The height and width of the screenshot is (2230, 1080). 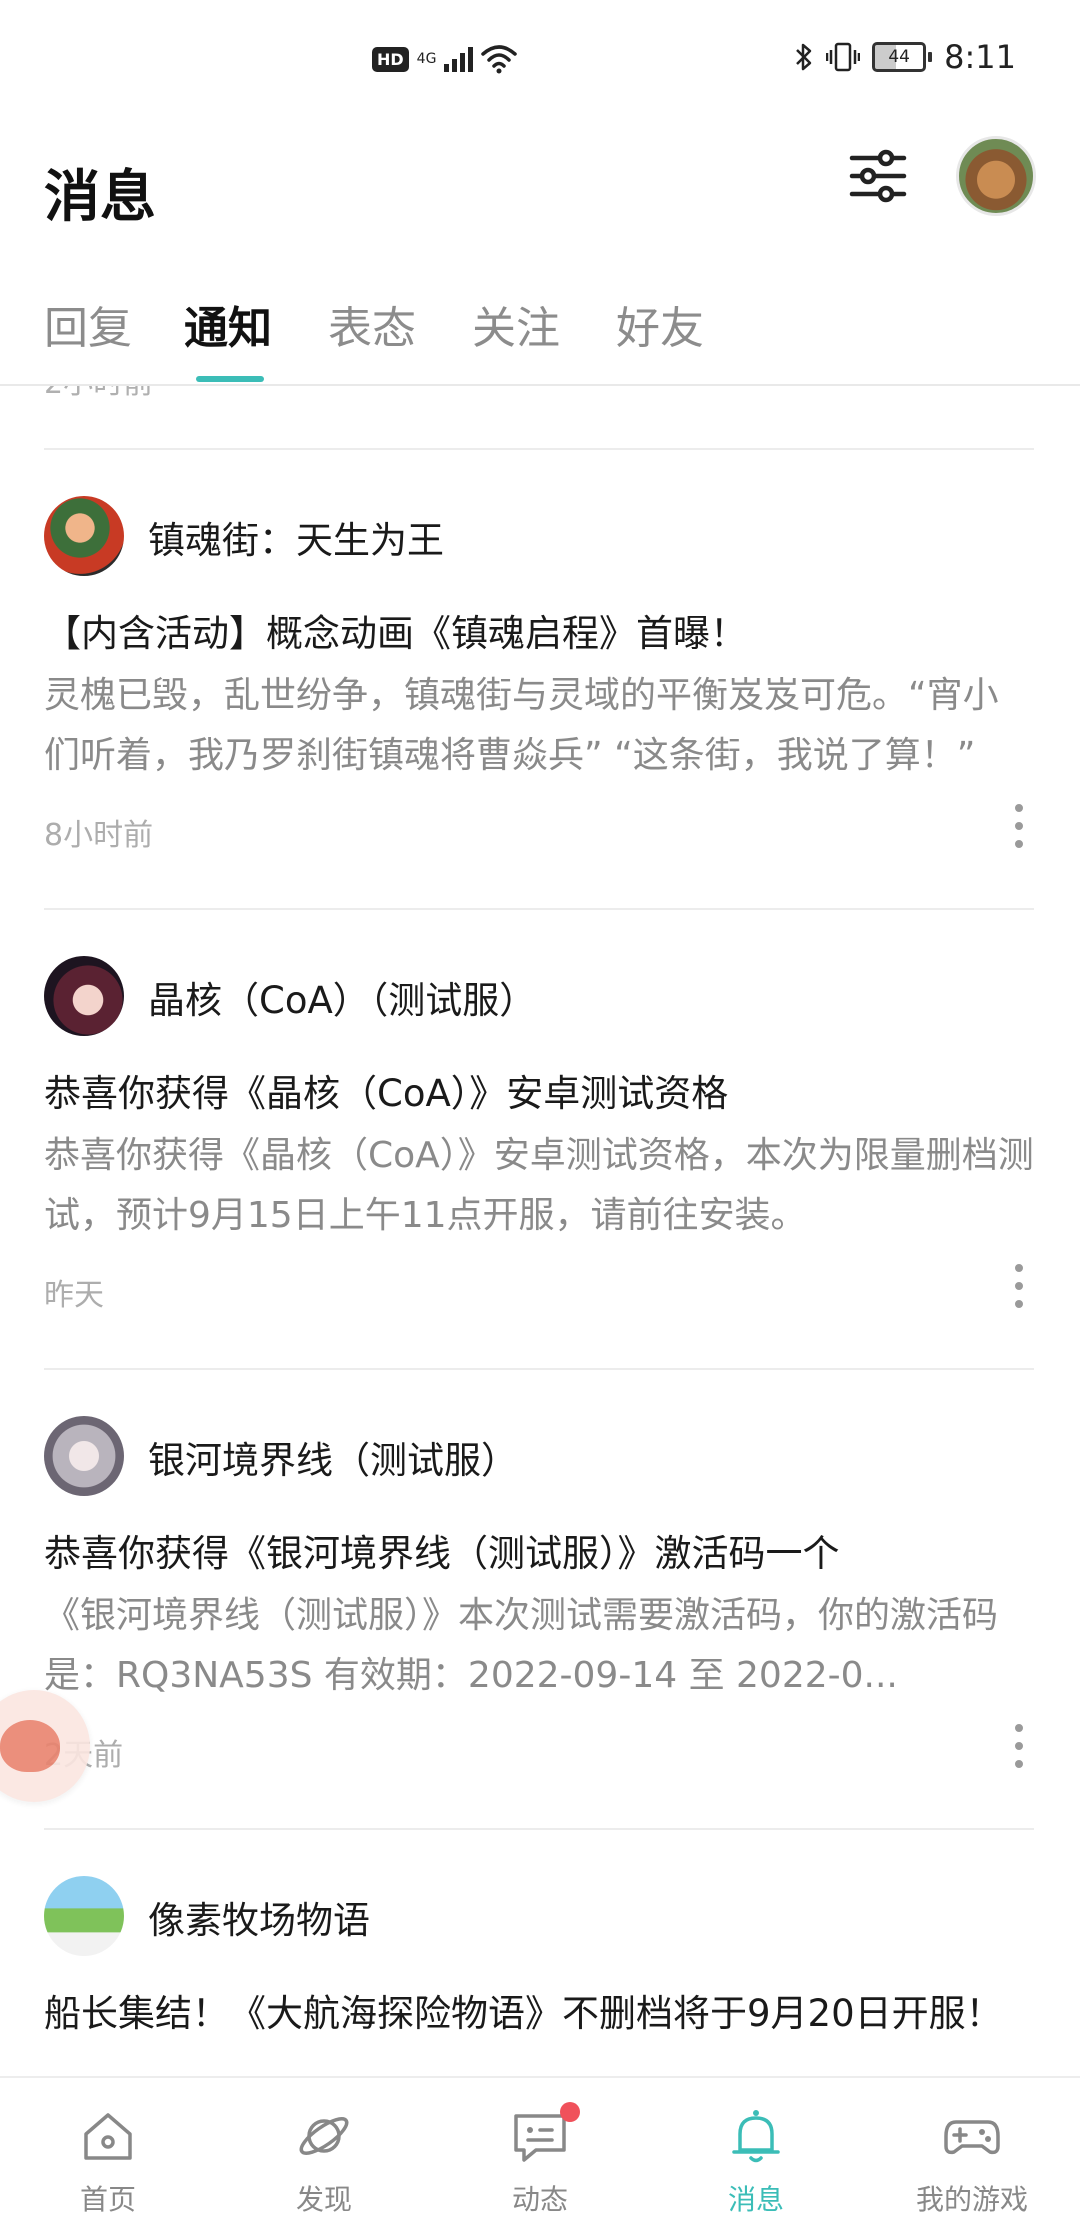 I want to click on user-avatar, so click(x=996, y=176).